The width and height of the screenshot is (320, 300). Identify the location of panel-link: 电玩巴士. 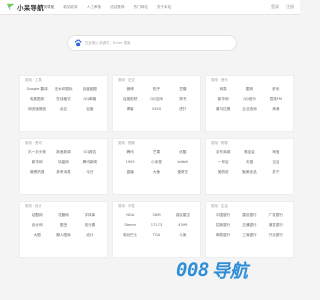
(130, 235).